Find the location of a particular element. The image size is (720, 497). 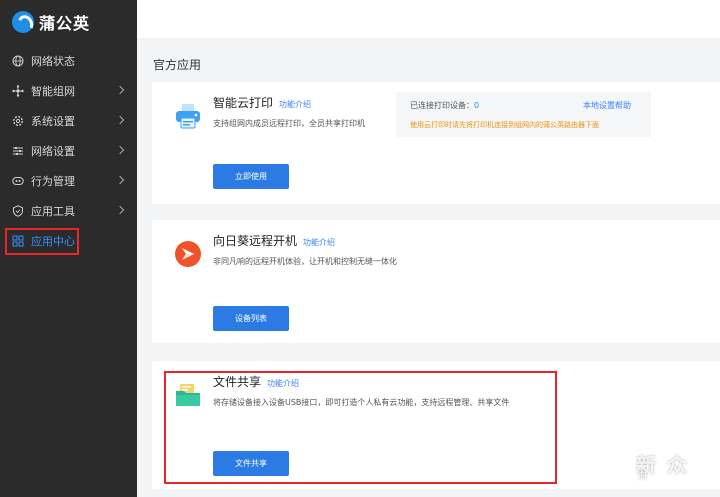

sidebar-item-behavior-management: 行为管理 is located at coordinates (68, 181).